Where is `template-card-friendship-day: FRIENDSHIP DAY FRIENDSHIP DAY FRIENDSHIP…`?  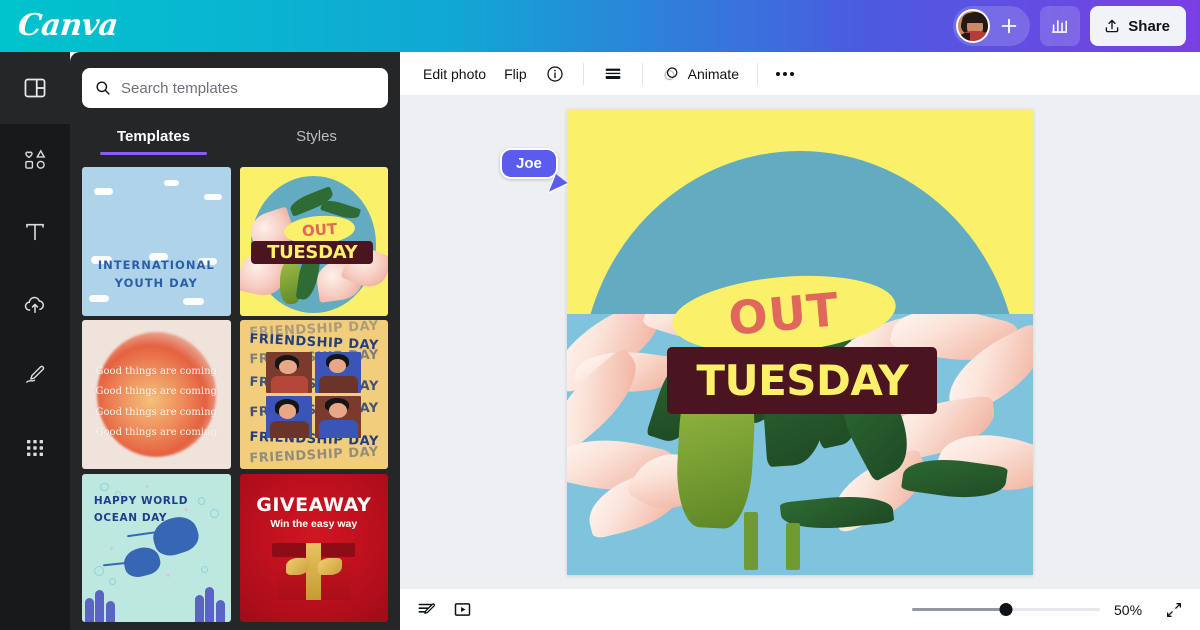 template-card-friendship-day: FRIENDSHIP DAY FRIENDSHIP DAY FRIENDSHIP… is located at coordinates (313, 394).